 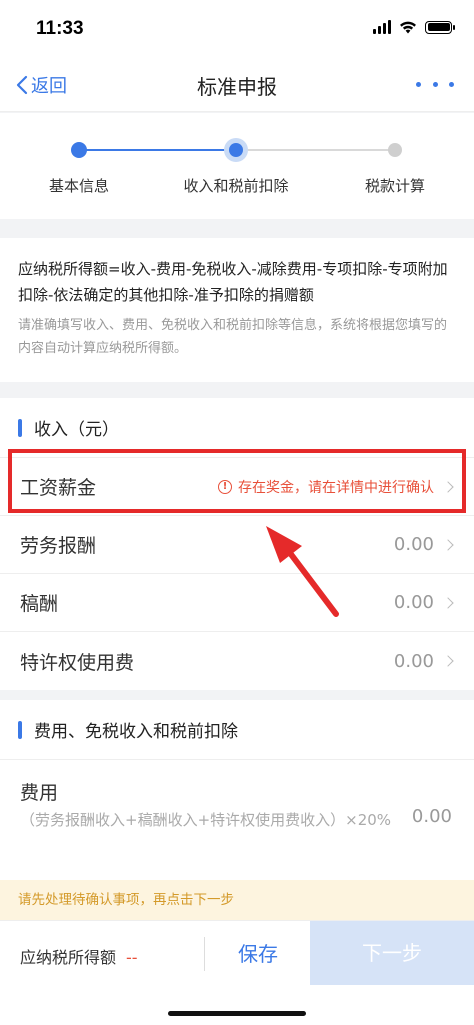 I want to click on wifi-icon, so click(x=408, y=27).